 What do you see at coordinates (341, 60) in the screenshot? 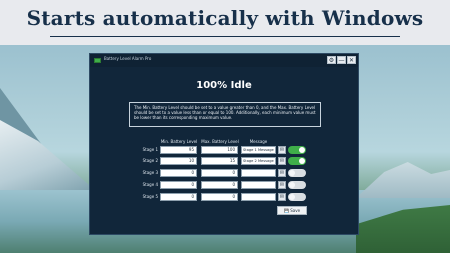
I see `minimize-button: —` at bounding box center [341, 60].